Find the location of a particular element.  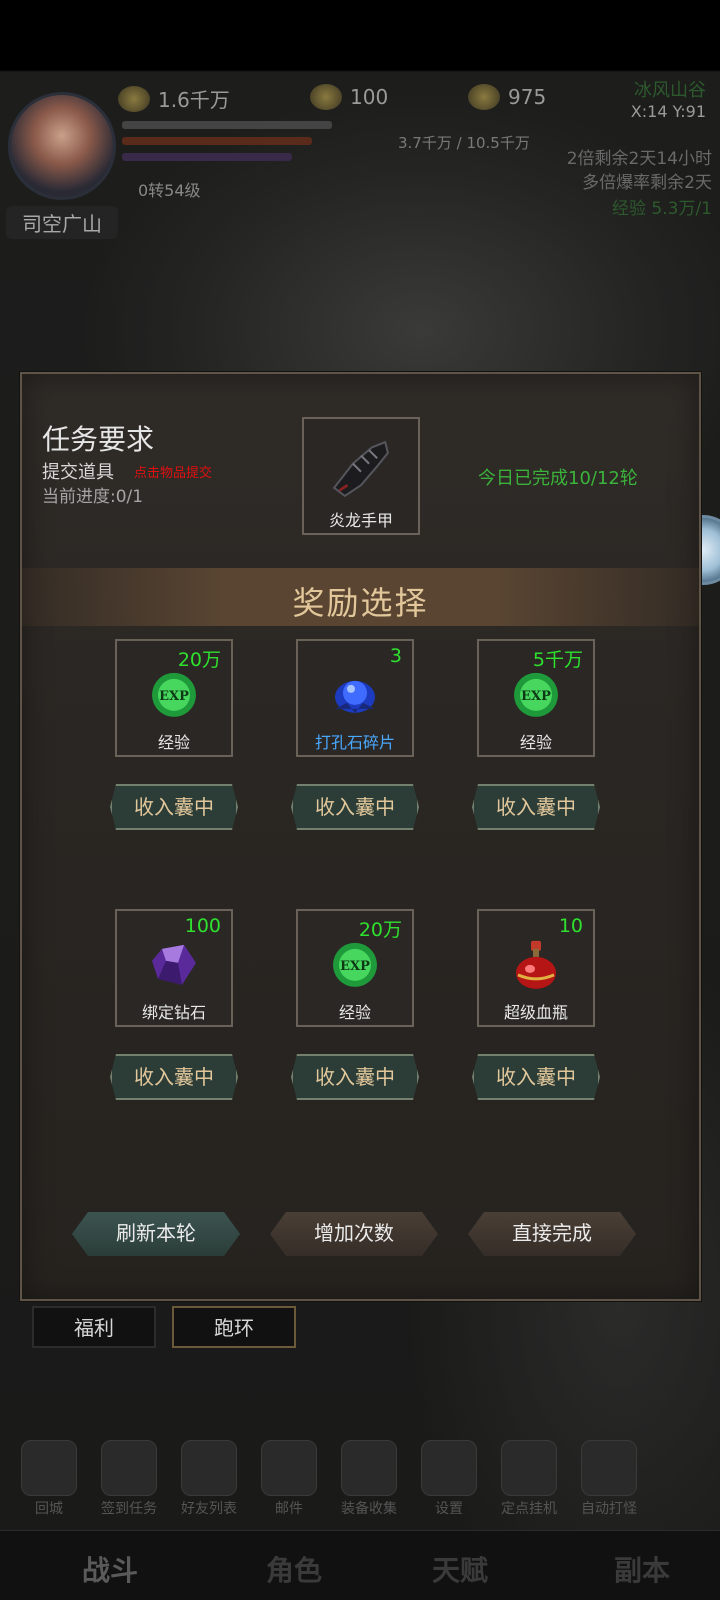

blue-gem-icon is located at coordinates (355, 696).